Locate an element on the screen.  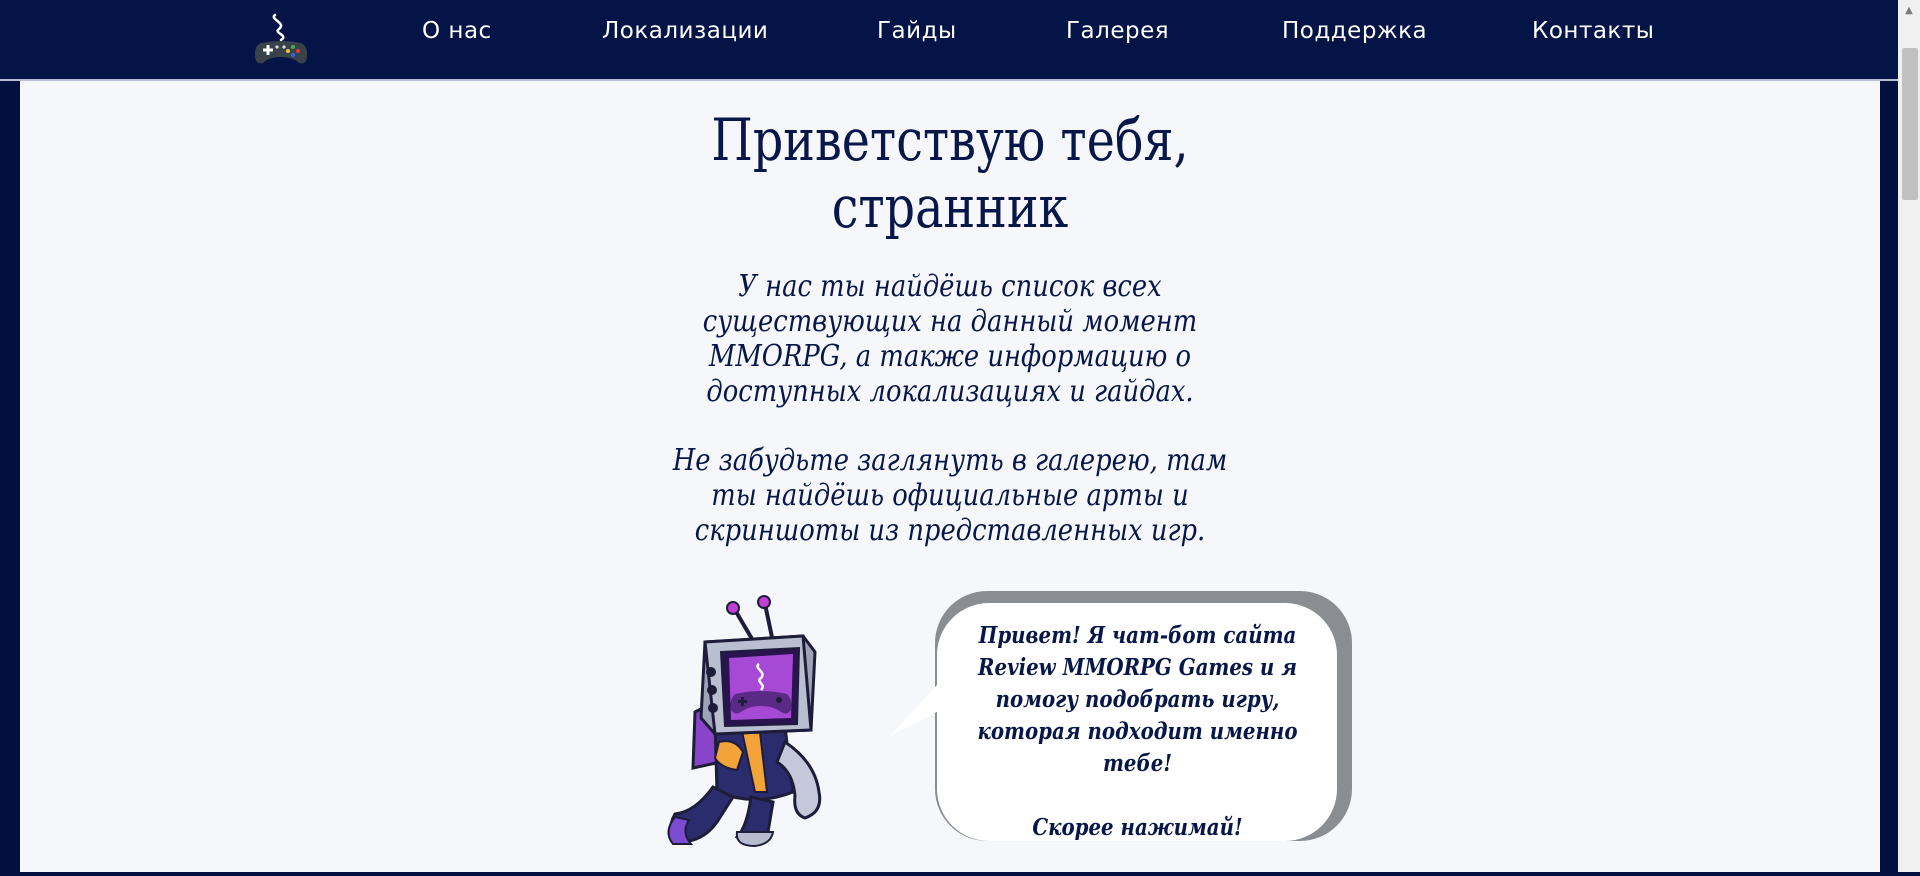
nav-item-support: Поддержка is located at coordinates (1354, 31).